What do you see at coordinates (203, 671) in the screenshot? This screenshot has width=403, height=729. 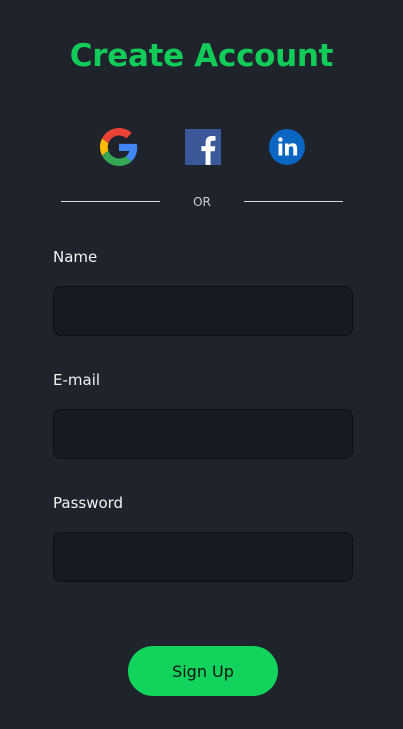 I see `sign-up-button: Sign Up` at bounding box center [203, 671].